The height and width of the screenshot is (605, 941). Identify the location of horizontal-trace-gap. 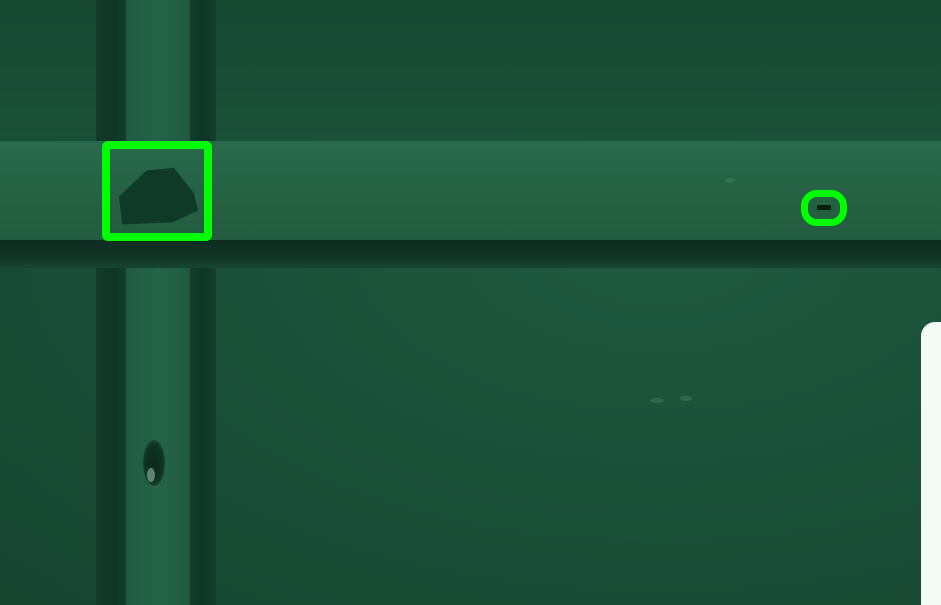
(470, 254).